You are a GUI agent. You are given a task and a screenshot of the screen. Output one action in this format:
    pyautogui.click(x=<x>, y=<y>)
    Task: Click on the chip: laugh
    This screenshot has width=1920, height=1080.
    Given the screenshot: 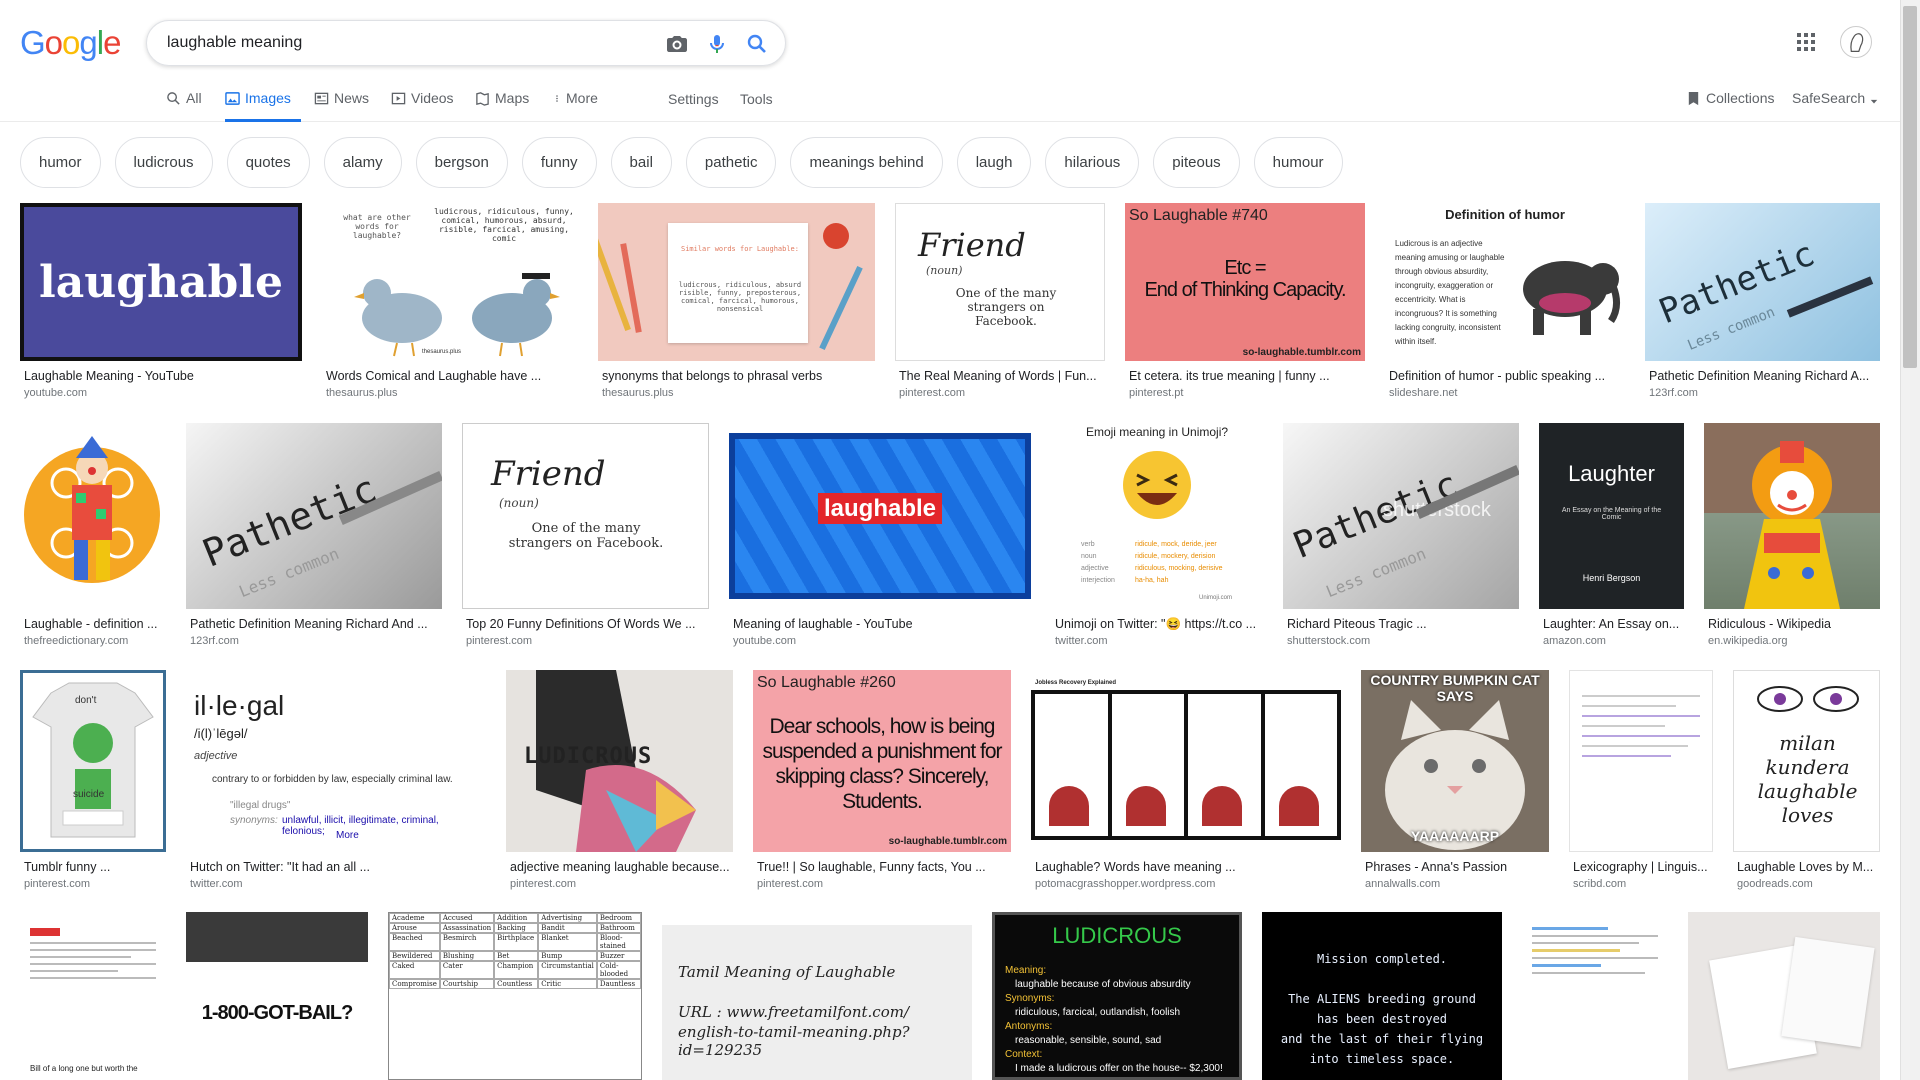 What is the action you would take?
    pyautogui.click(x=994, y=162)
    